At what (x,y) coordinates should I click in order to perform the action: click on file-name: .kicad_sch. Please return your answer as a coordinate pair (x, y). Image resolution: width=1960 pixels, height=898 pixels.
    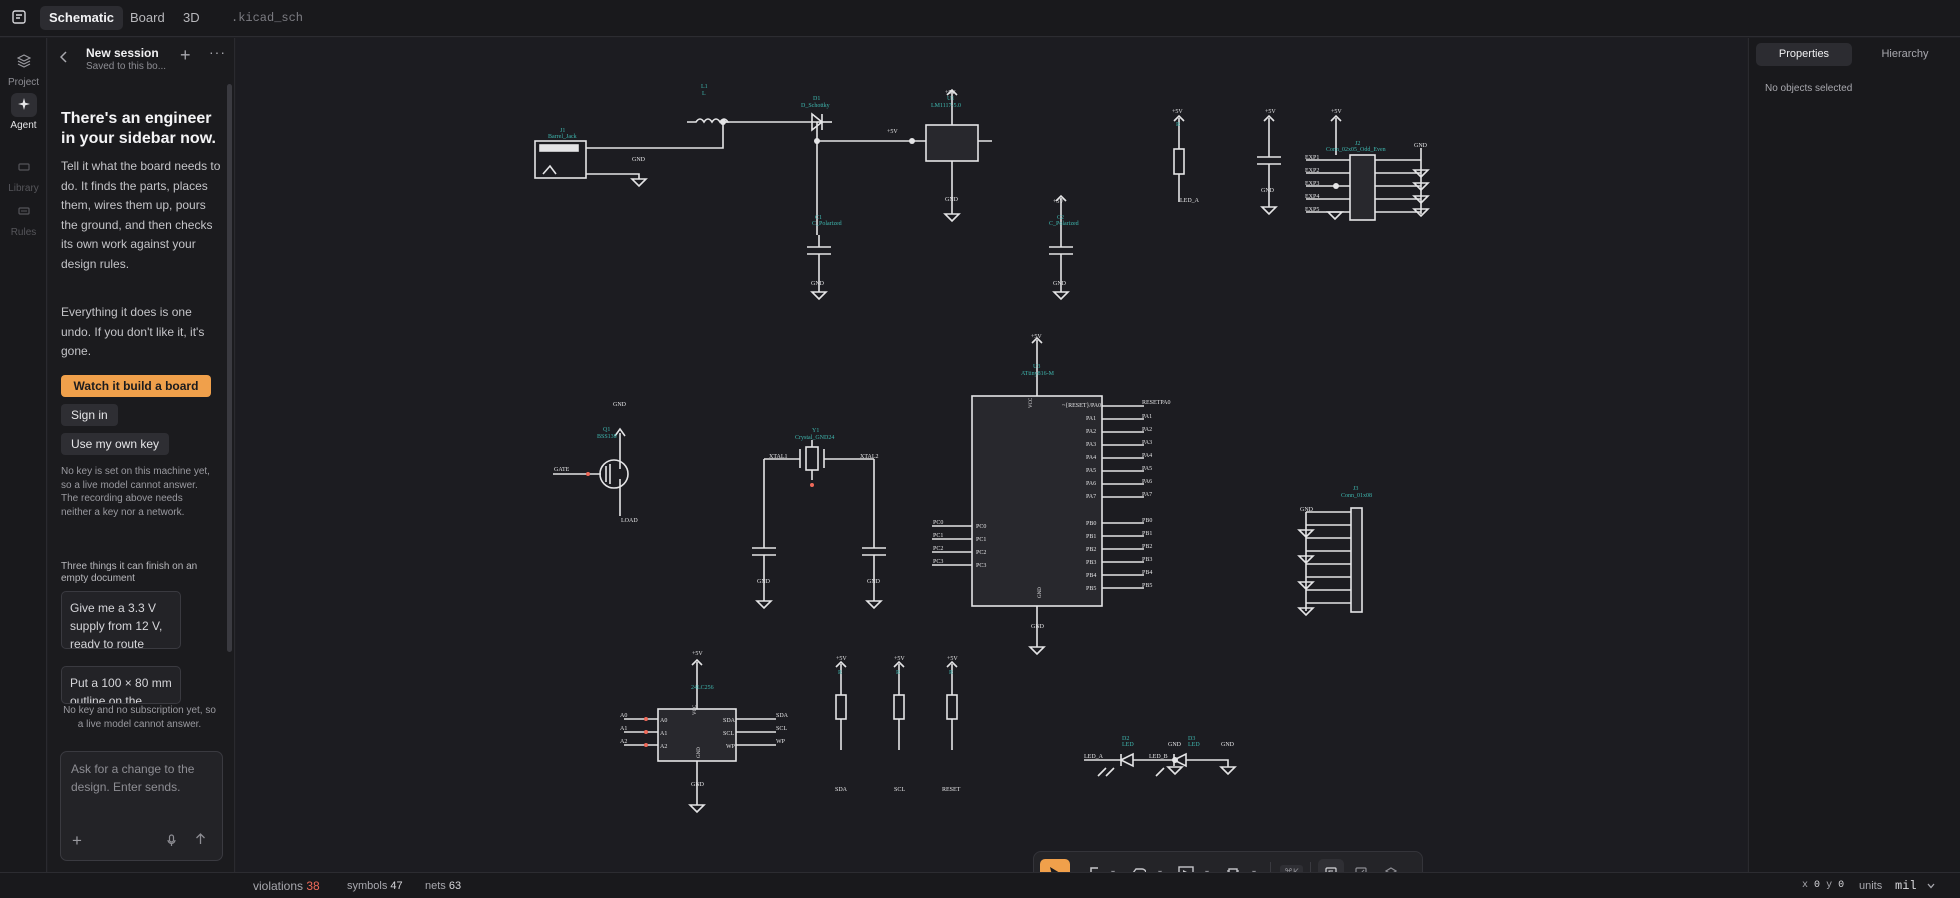
    Looking at the image, I should click on (267, 18).